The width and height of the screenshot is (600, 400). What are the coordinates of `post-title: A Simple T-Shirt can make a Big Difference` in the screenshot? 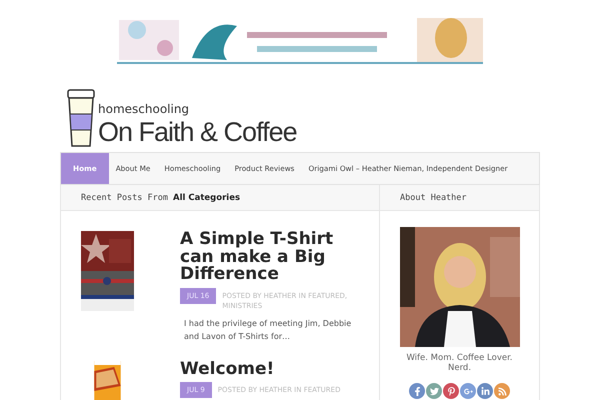 It's located at (270, 257).